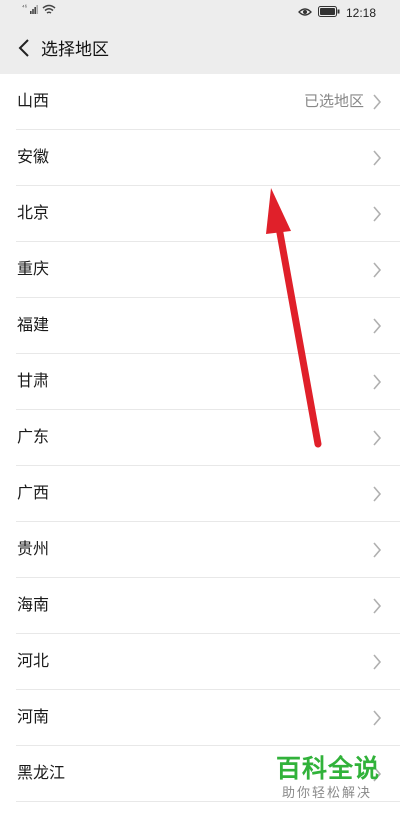 This screenshot has width=400, height=816. I want to click on status-right: 12:18, so click(337, 13).